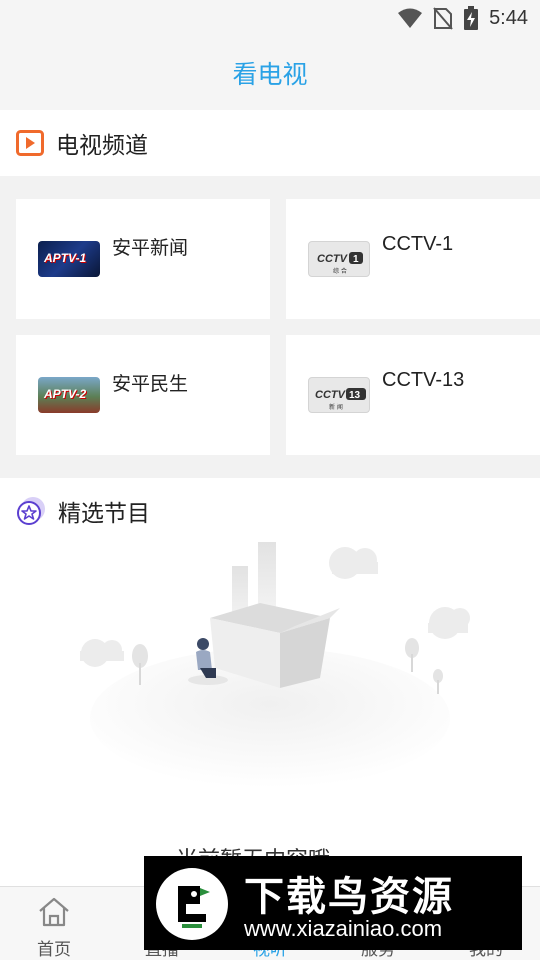  What do you see at coordinates (192, 904) in the screenshot?
I see `bird-logo-icon` at bounding box center [192, 904].